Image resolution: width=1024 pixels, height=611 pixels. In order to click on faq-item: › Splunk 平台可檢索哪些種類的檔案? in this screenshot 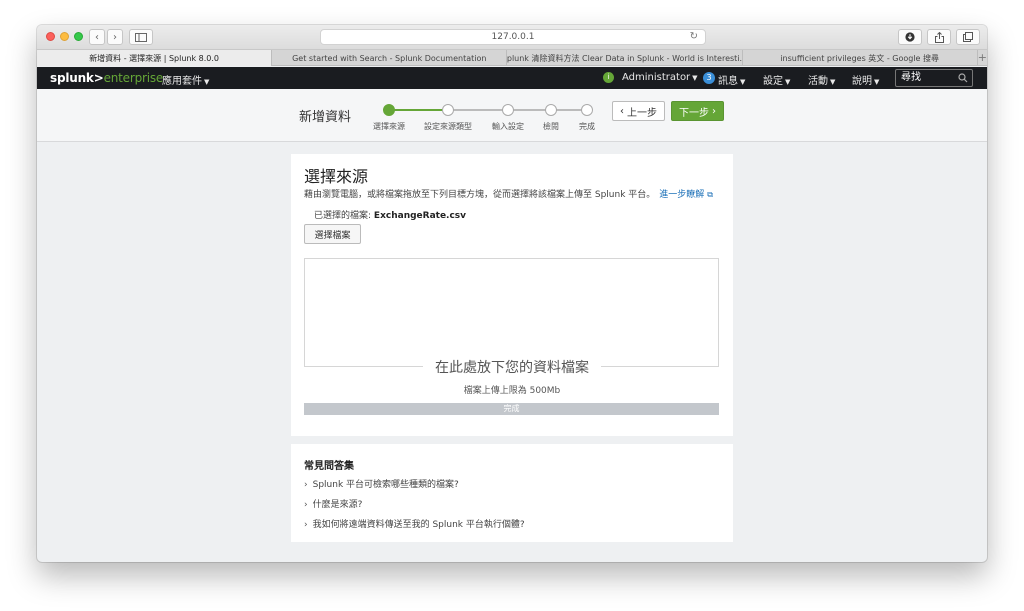, I will do `click(381, 483)`.